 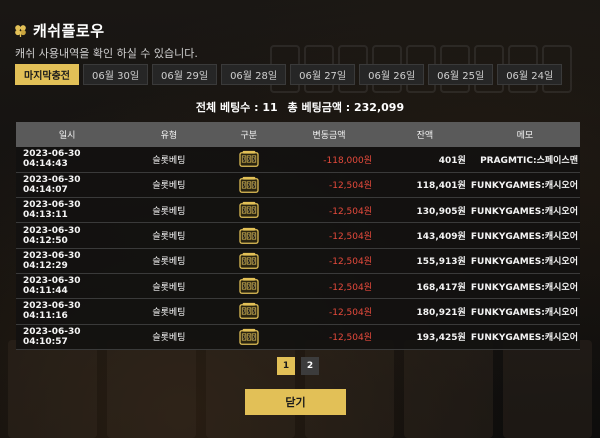 What do you see at coordinates (52, 286) in the screenshot?
I see `row-time: 2023-06-30 04:11:44` at bounding box center [52, 286].